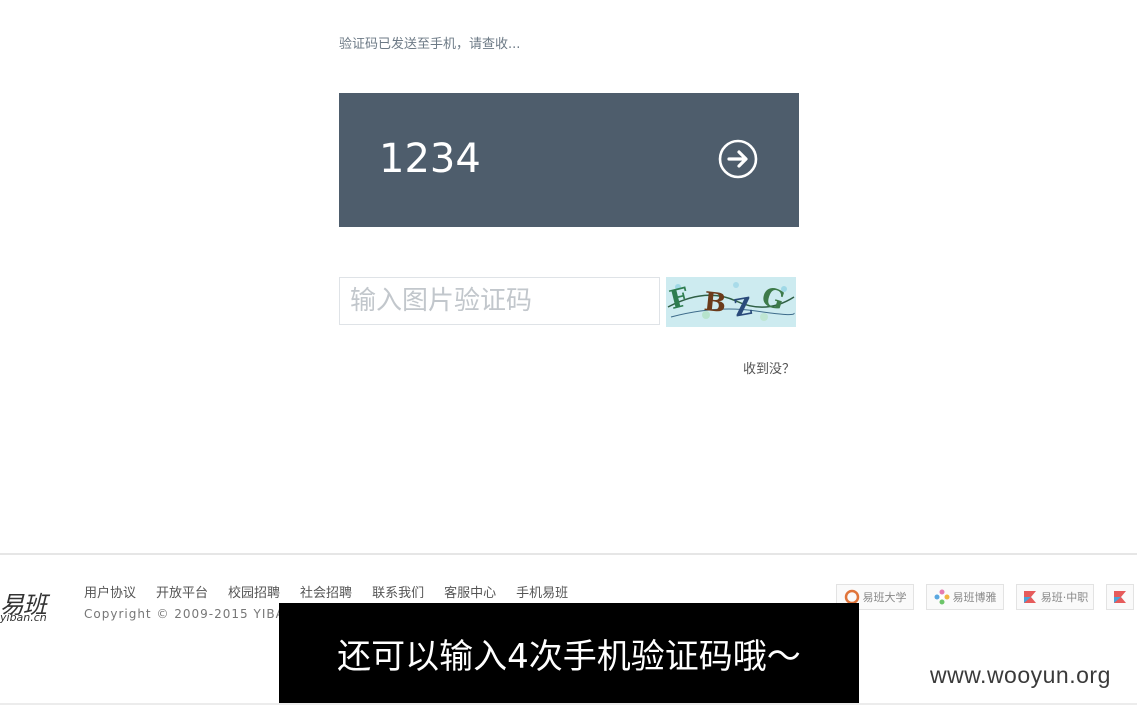 The height and width of the screenshot is (705, 1137). I want to click on partner-yiban-boya: 易班博雅, so click(965, 597).